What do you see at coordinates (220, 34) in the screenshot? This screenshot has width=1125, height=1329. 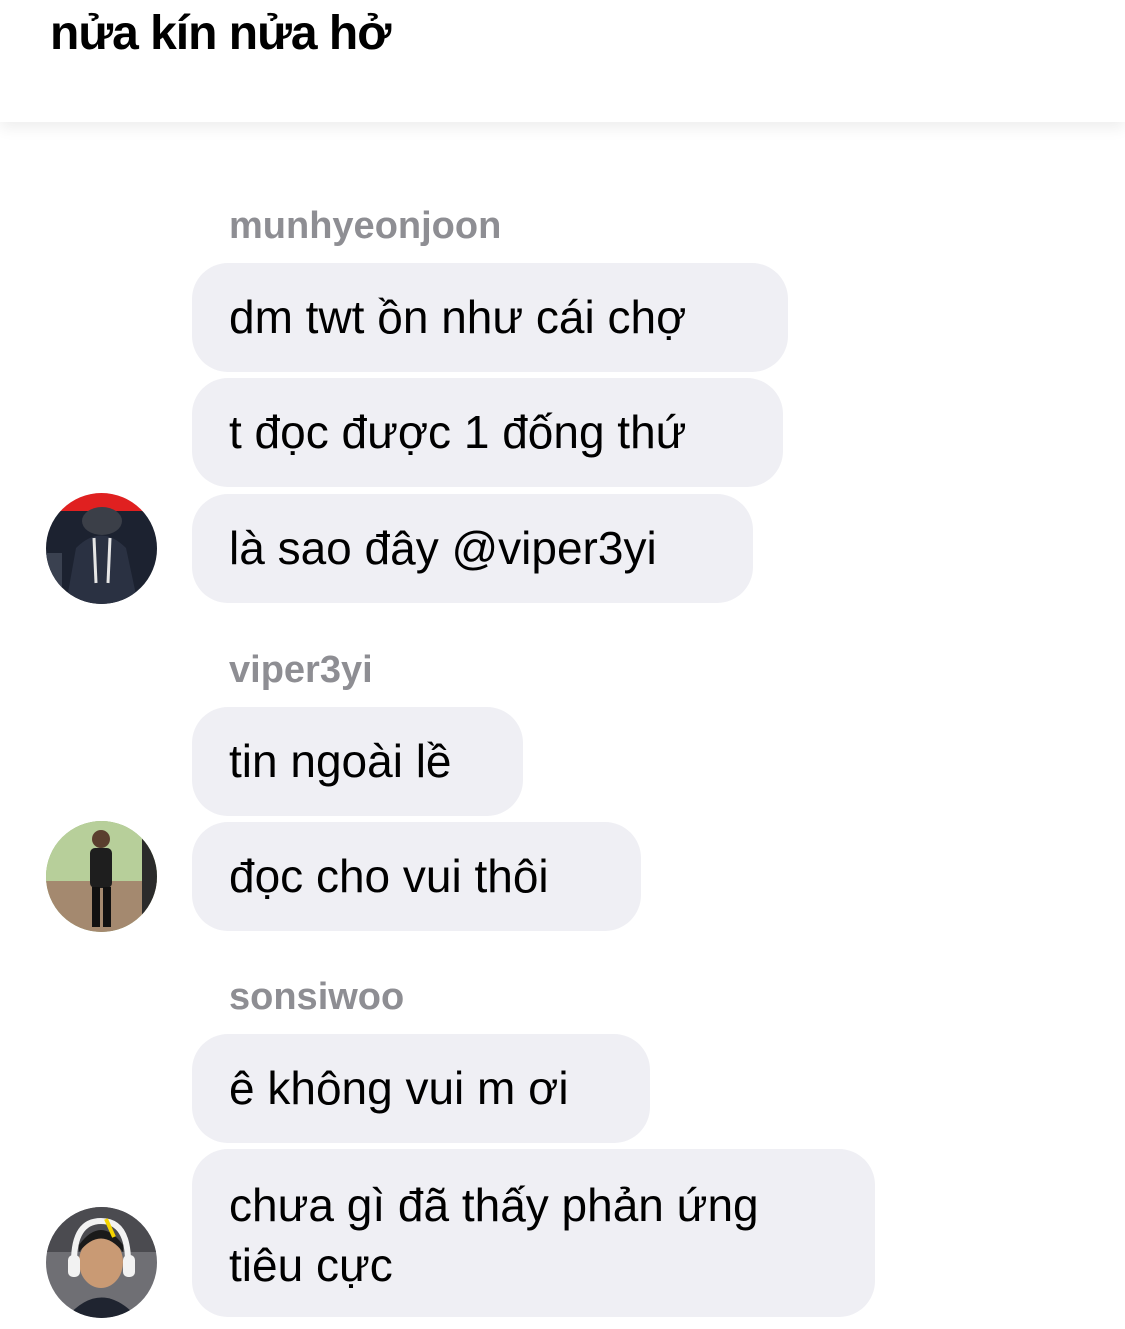 I see `chat-title: nửa kín nửa hở` at bounding box center [220, 34].